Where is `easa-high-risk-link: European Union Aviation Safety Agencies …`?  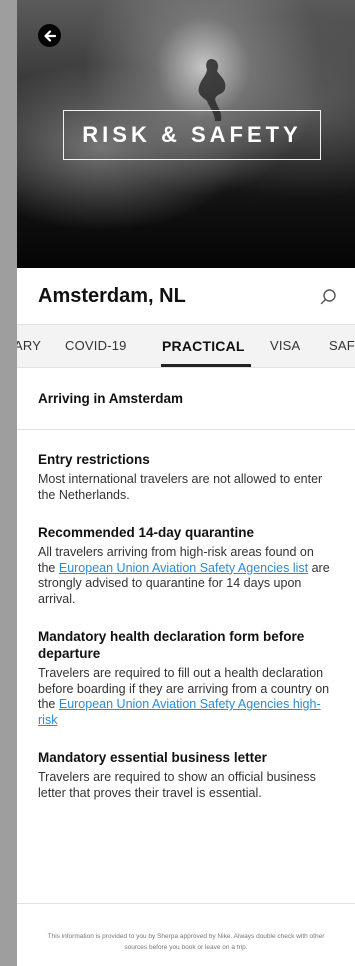 easa-high-risk-link: European Union Aviation Safety Agencies … is located at coordinates (179, 712).